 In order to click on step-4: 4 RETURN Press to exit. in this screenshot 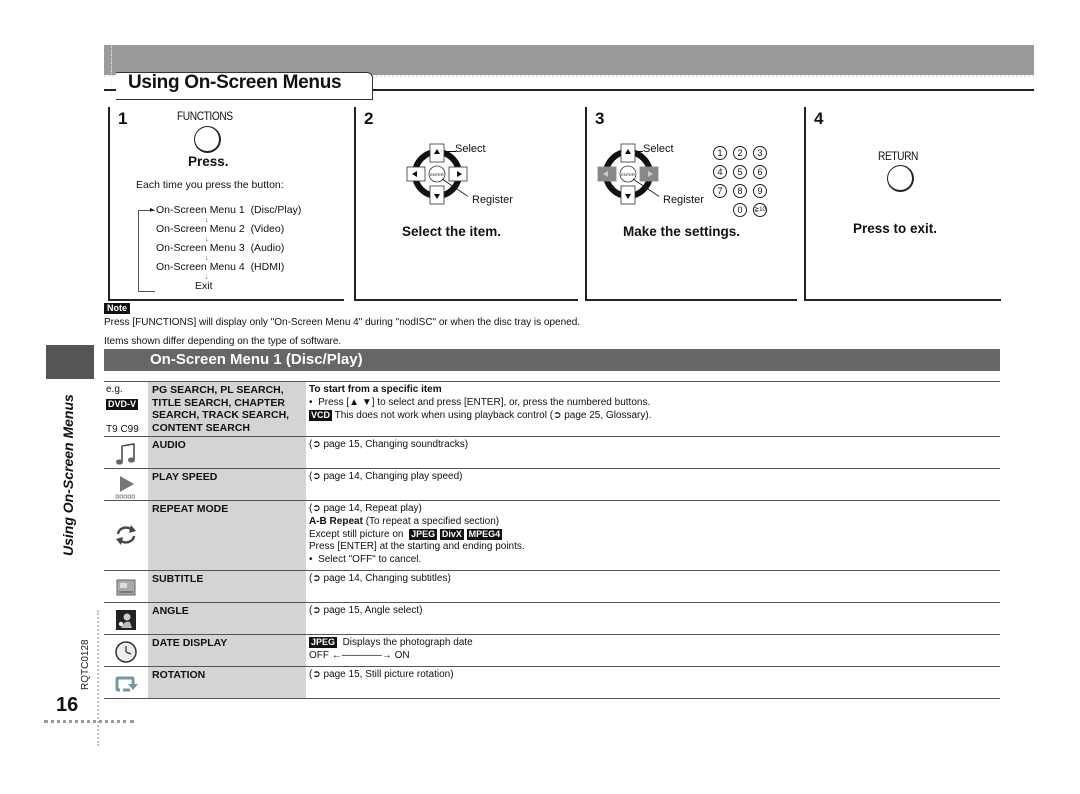, I will do `click(902, 204)`.